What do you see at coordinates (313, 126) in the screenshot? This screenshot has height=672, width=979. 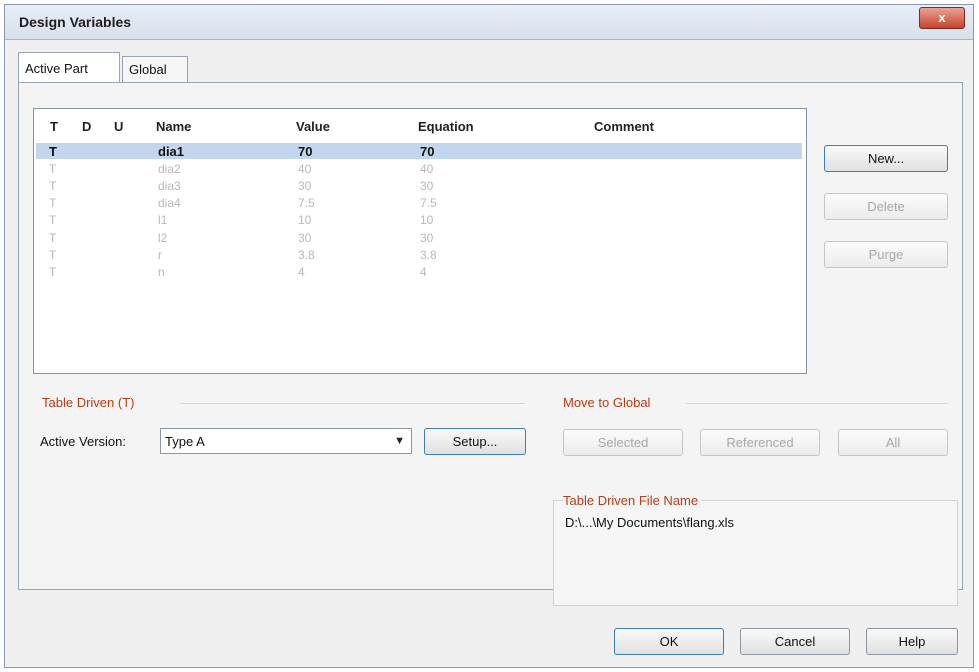 I see `column-header-value: Value` at bounding box center [313, 126].